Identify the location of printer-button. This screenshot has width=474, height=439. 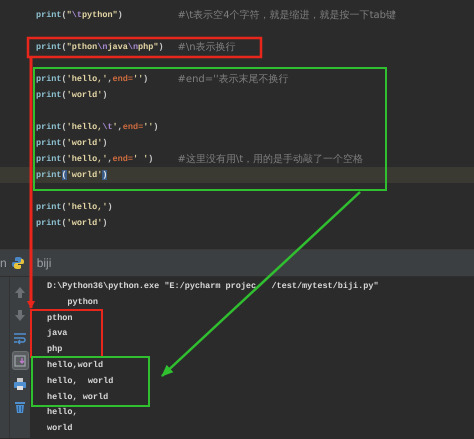
(20, 383).